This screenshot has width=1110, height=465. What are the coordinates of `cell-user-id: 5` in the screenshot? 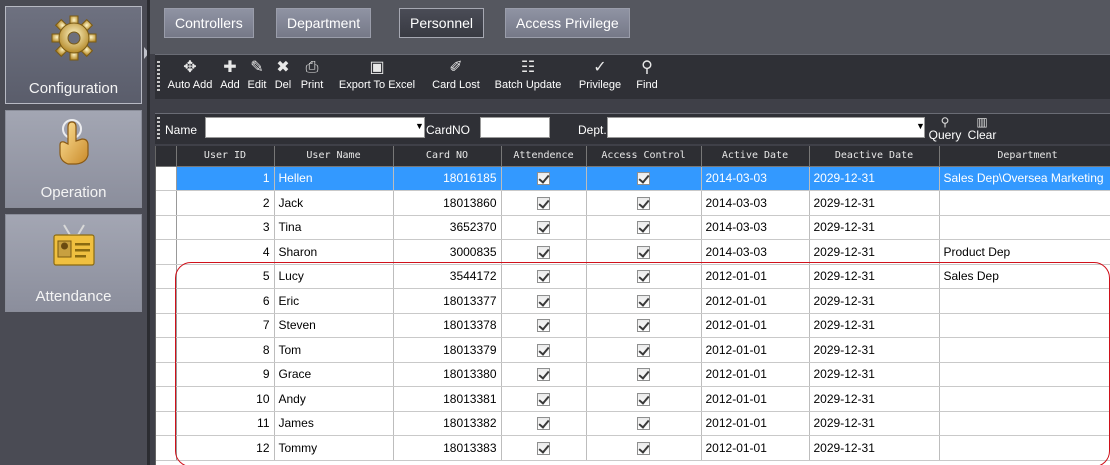 It's located at (225, 276).